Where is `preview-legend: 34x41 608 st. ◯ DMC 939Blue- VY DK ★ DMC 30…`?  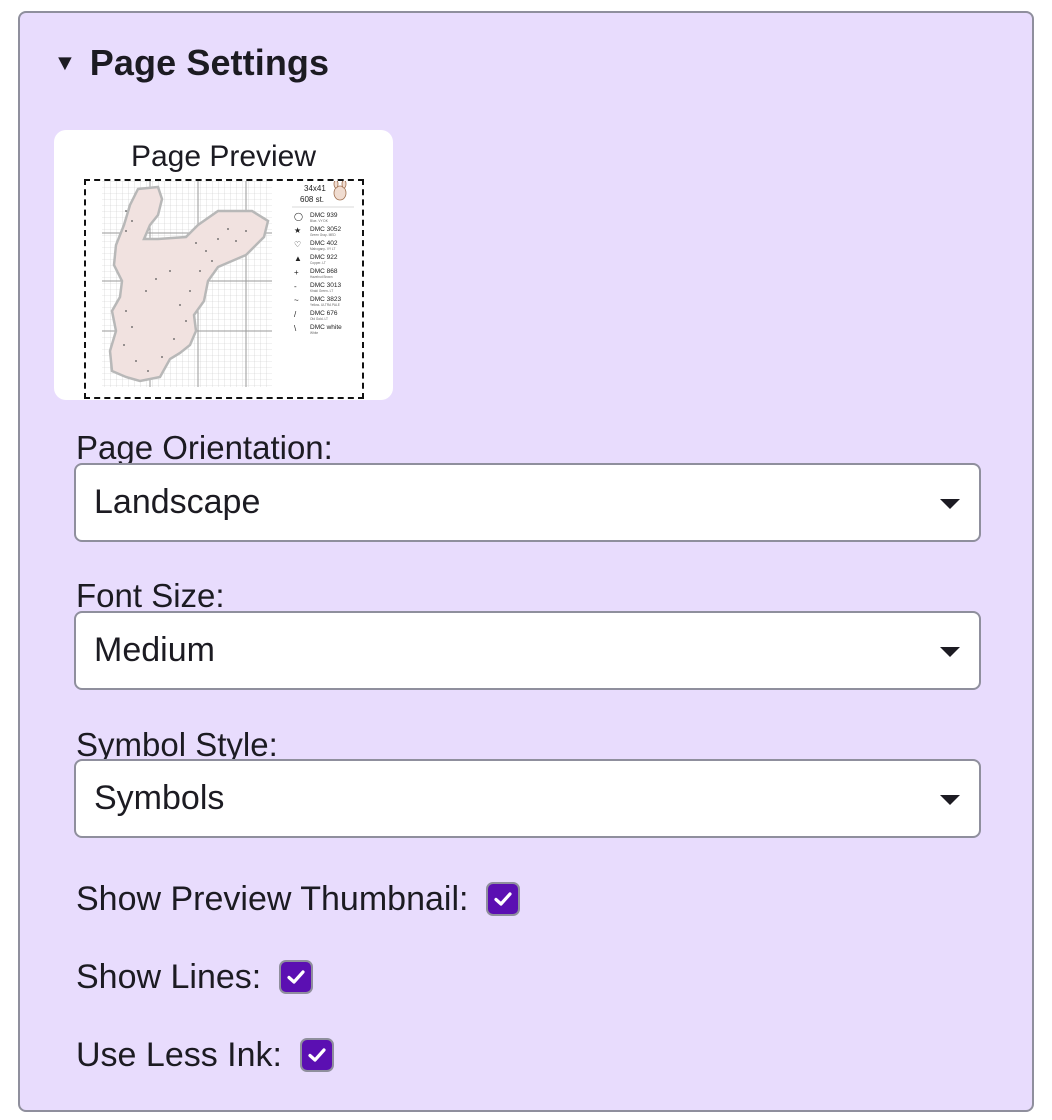 preview-legend: 34x41 608 st. ◯ DMC 939Blue- VY DK ★ DMC 30… is located at coordinates (323, 258).